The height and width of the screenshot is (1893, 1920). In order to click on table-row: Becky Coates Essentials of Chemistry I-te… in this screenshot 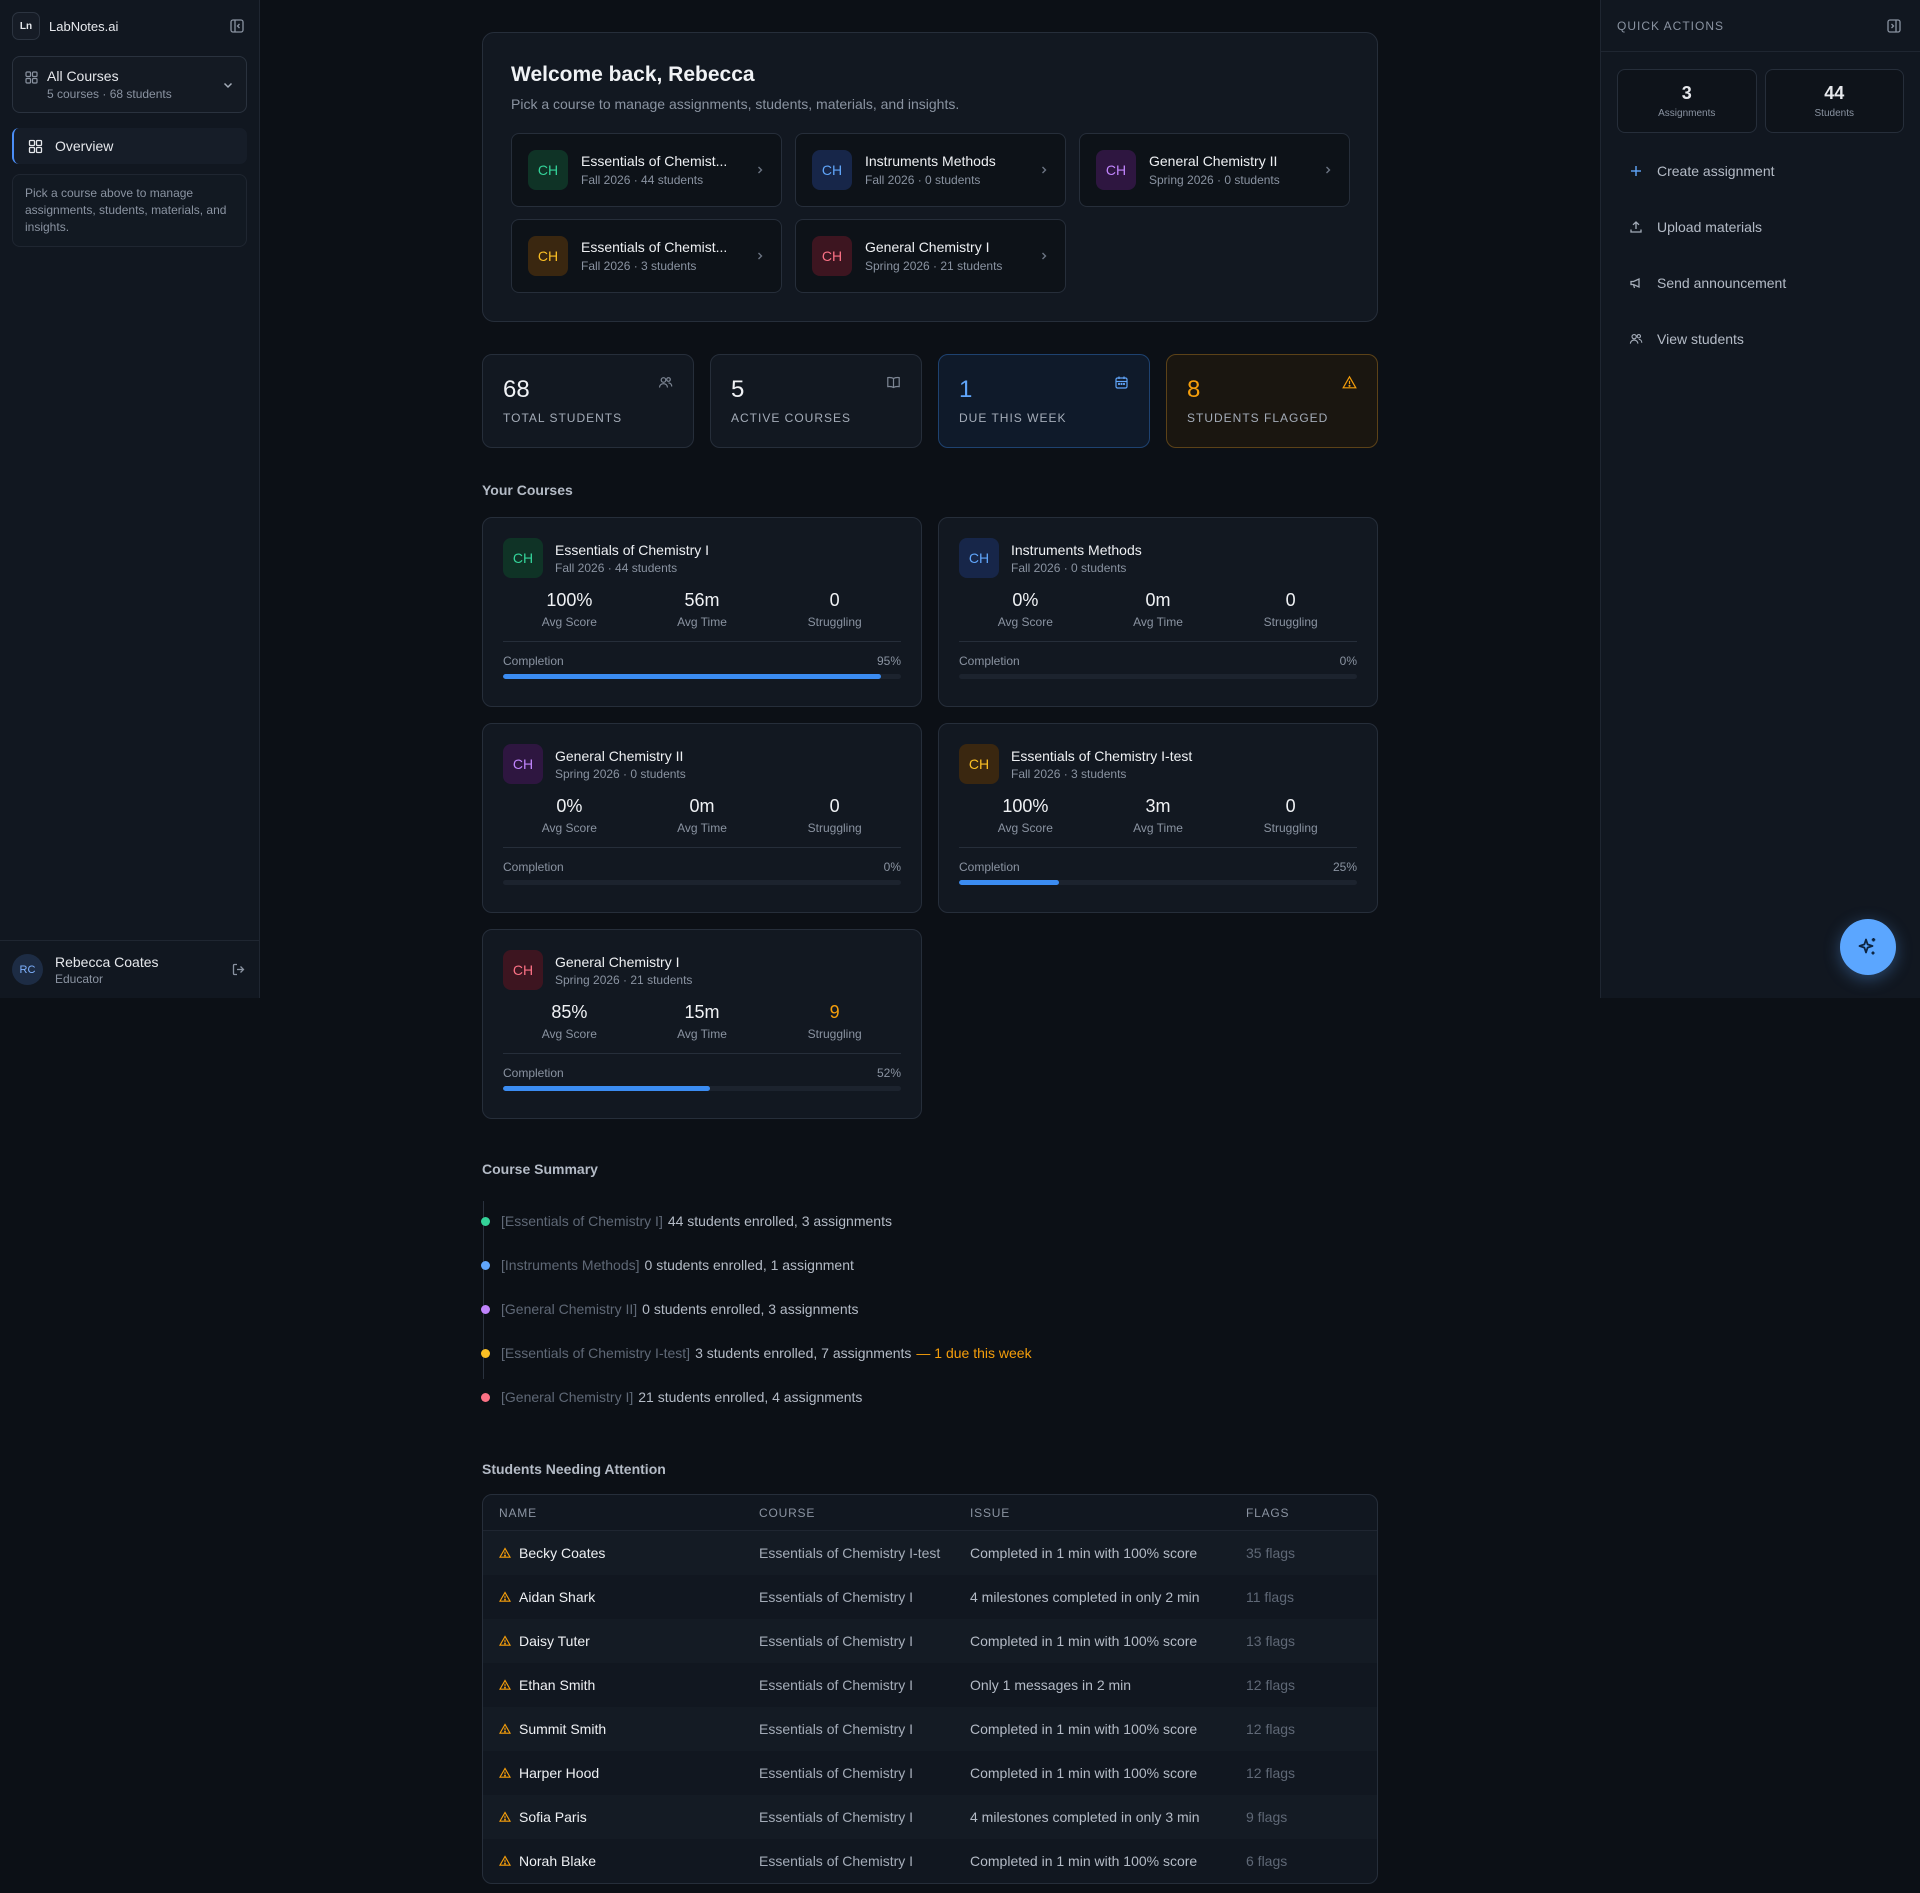, I will do `click(930, 1553)`.